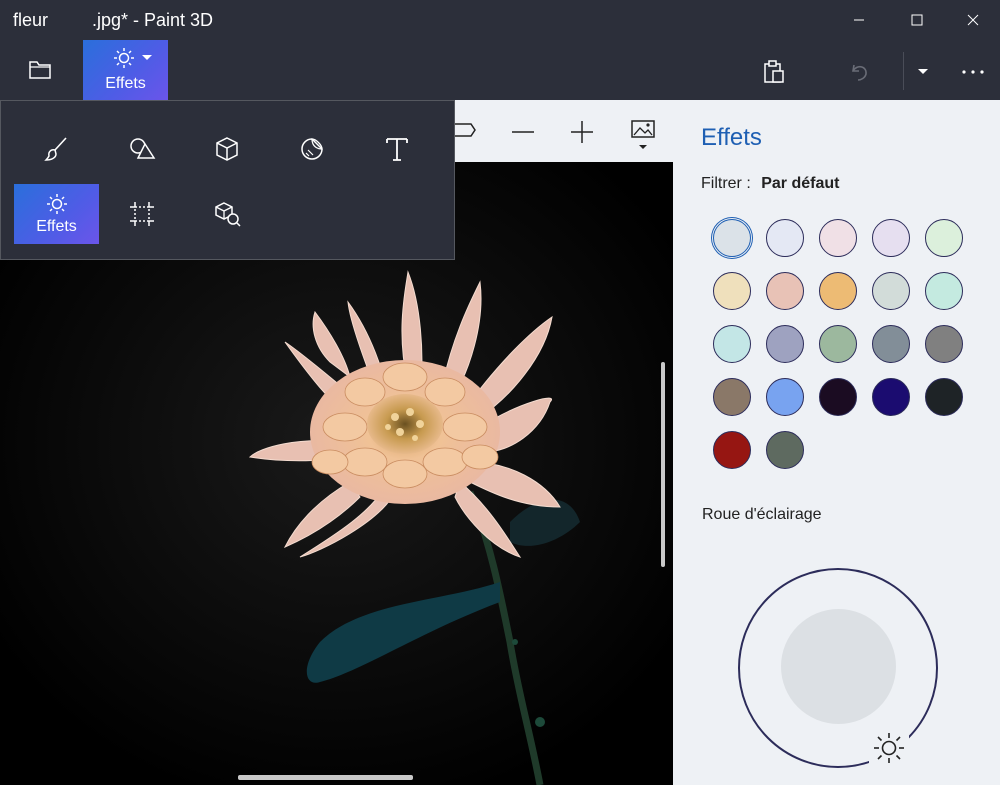  Describe the element at coordinates (903, 71) in the screenshot. I see `toolbar-separator` at that location.